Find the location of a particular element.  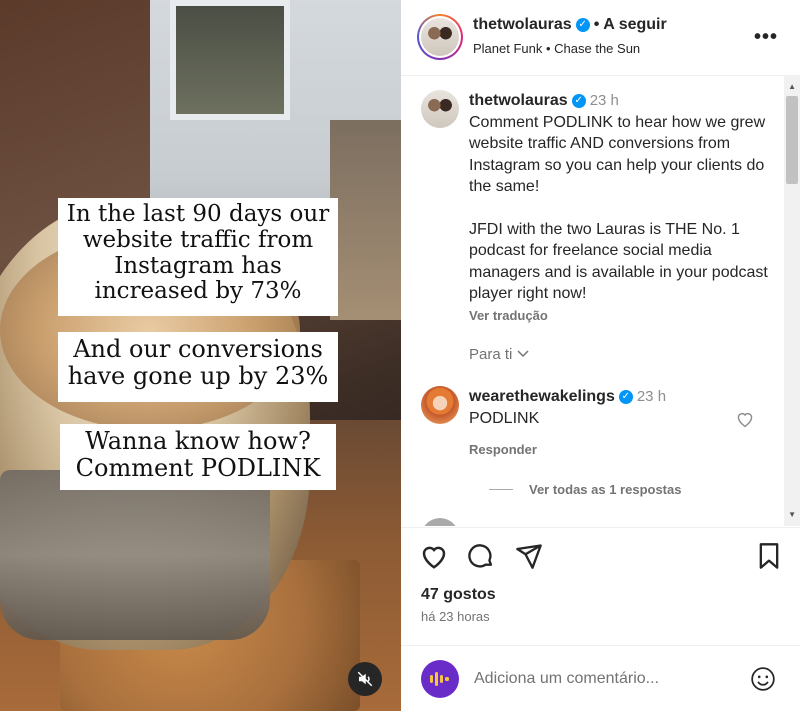

scrollbar-thumb is located at coordinates (792, 140).